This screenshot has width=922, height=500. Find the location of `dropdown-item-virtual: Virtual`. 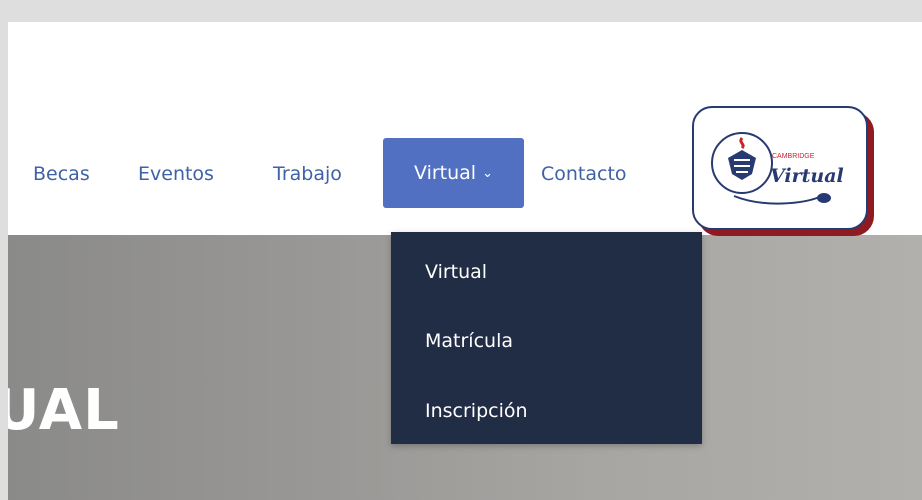

dropdown-item-virtual: Virtual is located at coordinates (456, 272).